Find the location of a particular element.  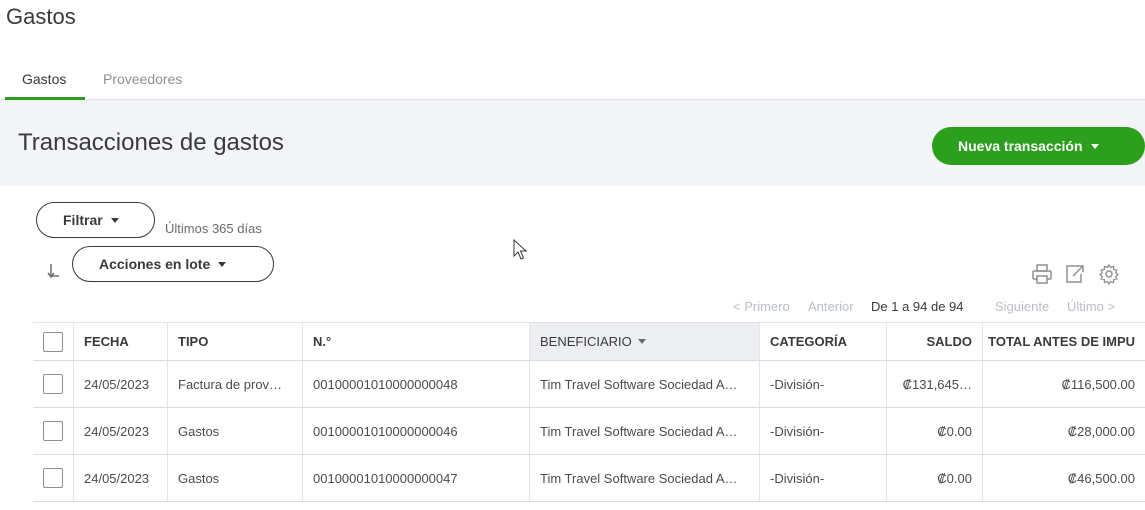

tab-bar: Gastos Proveedores is located at coordinates (572, 79).